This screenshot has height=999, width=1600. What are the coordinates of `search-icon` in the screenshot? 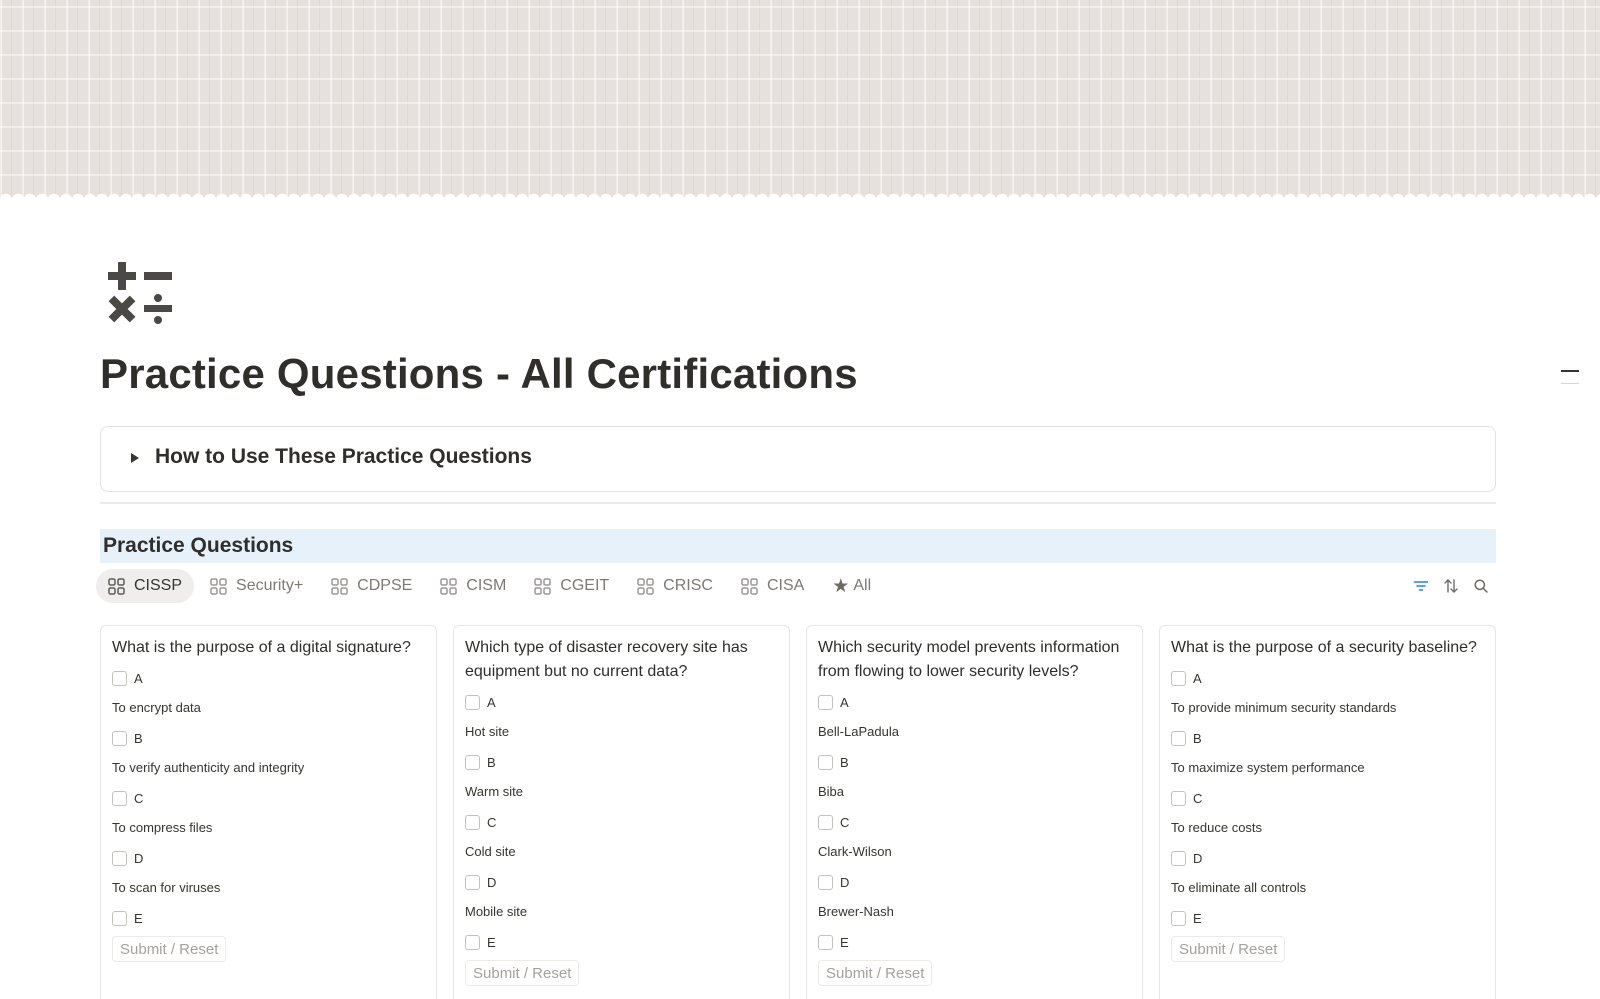 It's located at (1481, 586).